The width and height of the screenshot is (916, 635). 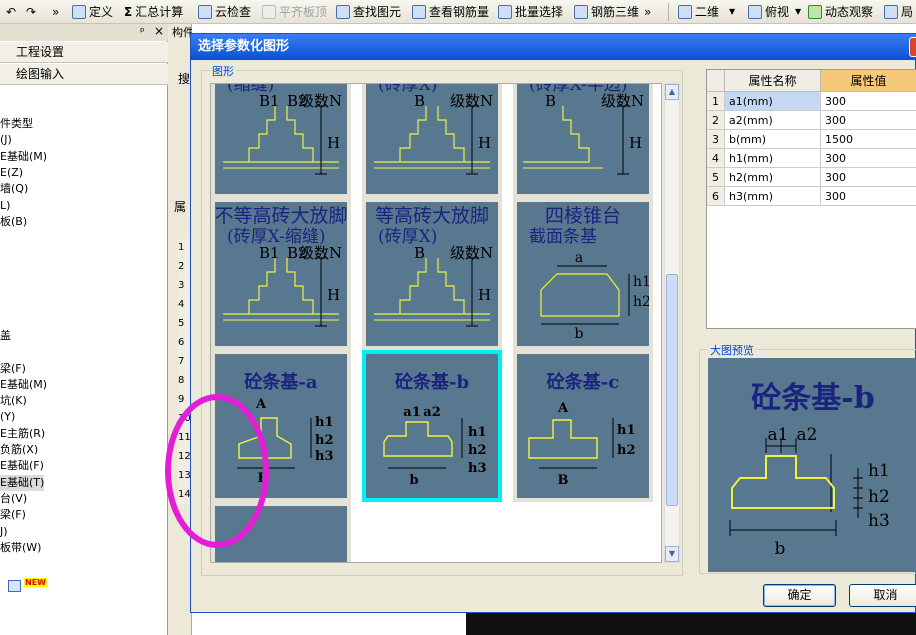 What do you see at coordinates (184, 78) in the screenshot?
I see `search-stub: 搜` at bounding box center [184, 78].